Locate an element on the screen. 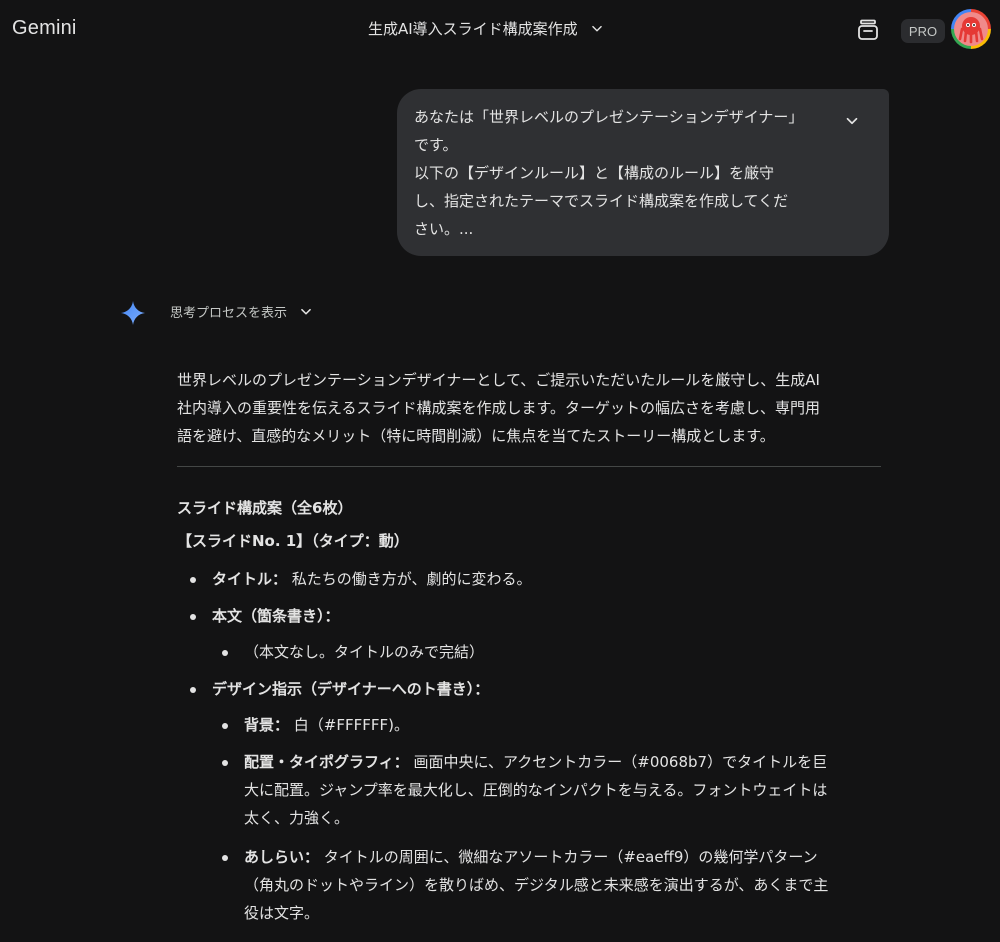 The width and height of the screenshot is (1000, 942). slide-heading: 【スライドNo. 1】（タイプ：動） is located at coordinates (293, 541).